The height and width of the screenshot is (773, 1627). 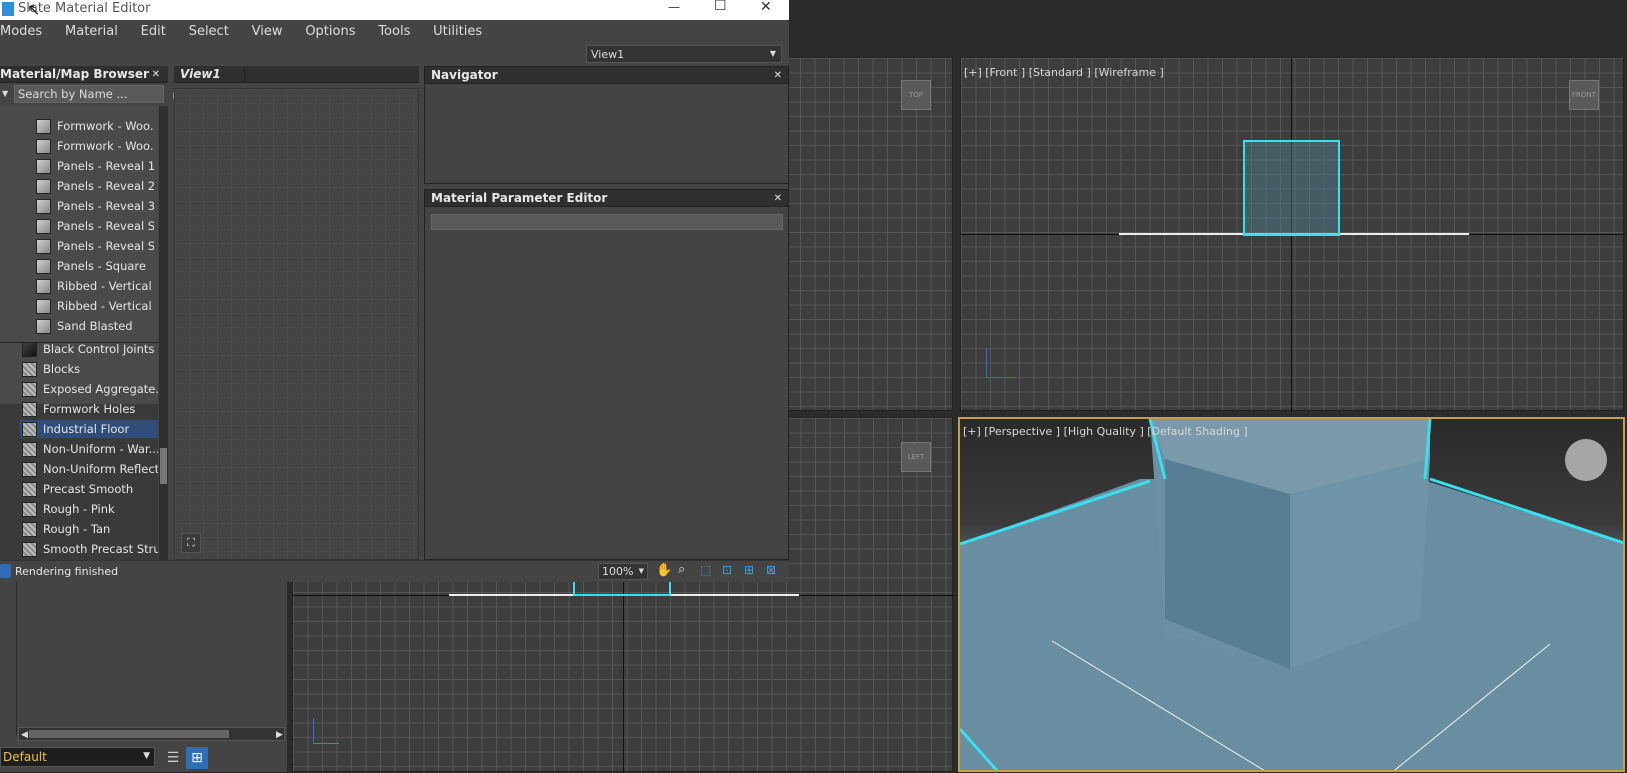 I want to click on list-item-selected: Industrial Floor, so click(x=89, y=429).